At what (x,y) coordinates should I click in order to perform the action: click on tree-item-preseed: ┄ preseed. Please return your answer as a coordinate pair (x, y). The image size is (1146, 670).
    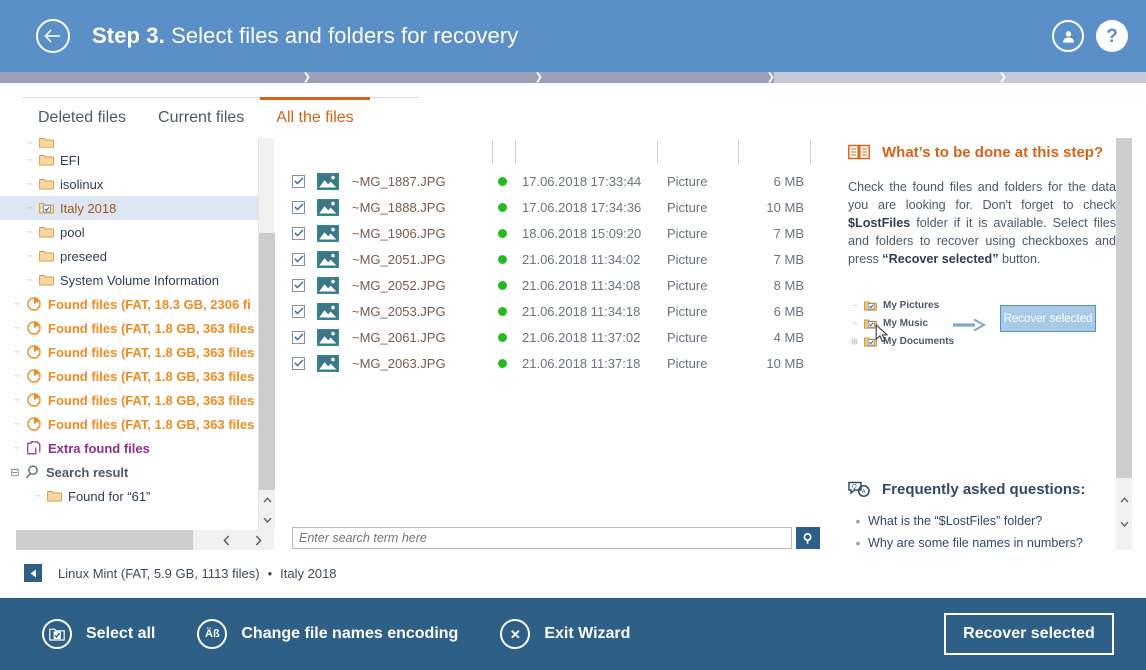
    Looking at the image, I should click on (129, 256).